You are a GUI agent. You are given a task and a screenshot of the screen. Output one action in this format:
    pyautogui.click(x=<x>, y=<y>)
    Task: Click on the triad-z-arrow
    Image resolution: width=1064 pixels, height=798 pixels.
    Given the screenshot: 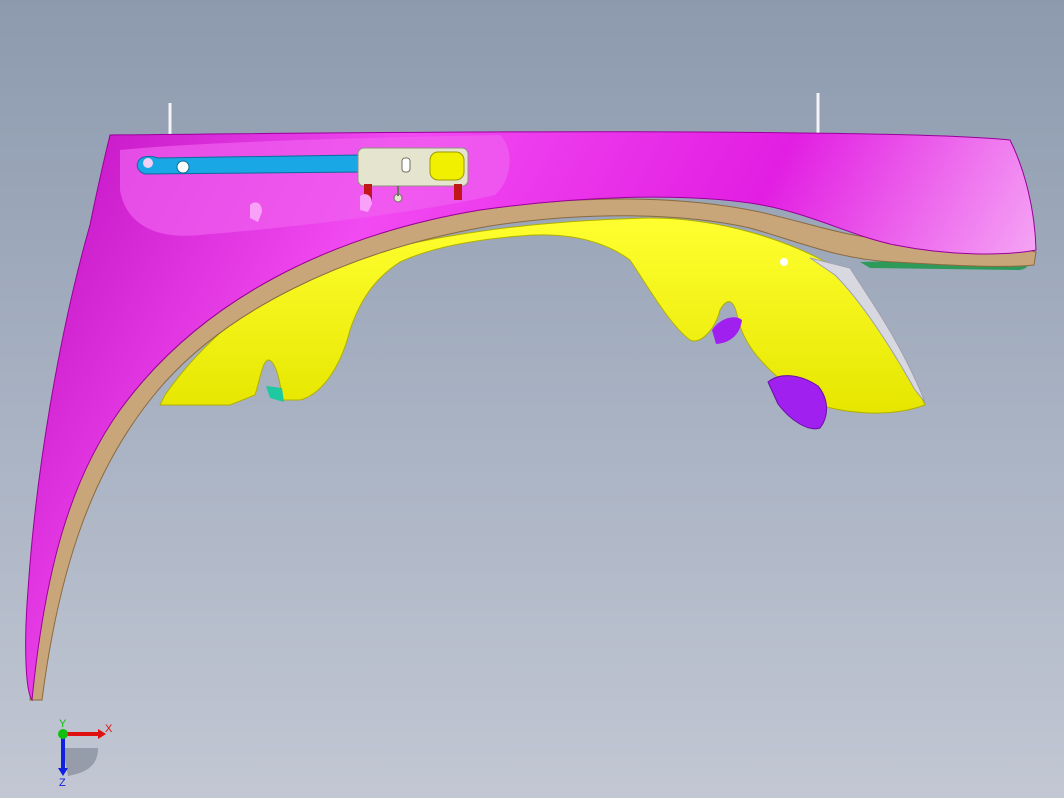 What is the action you would take?
    pyautogui.click(x=63, y=772)
    